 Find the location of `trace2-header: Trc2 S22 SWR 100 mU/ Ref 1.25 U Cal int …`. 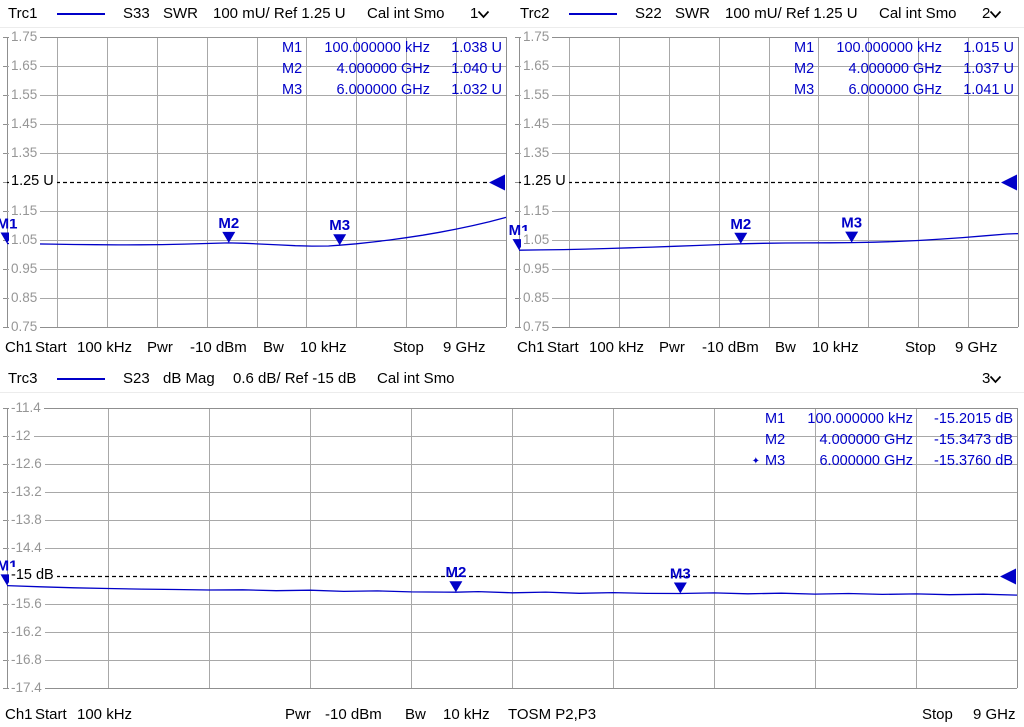

trace2-header: Trc2 S22 SWR 100 mU/ Ref 1.25 U Cal int … is located at coordinates (768, 14).